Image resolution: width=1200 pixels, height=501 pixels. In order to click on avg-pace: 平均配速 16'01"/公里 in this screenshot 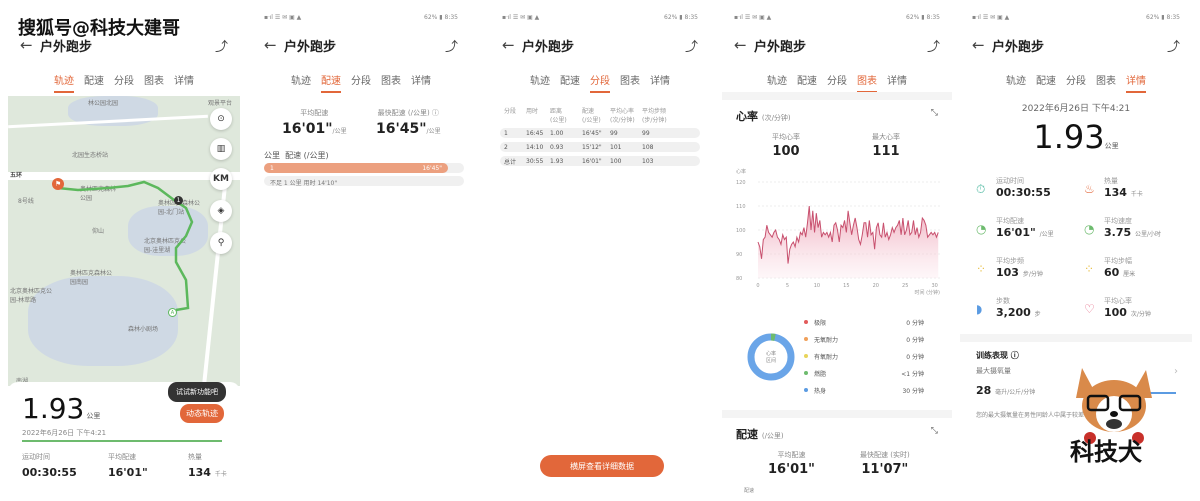, I will do `click(314, 123)`.